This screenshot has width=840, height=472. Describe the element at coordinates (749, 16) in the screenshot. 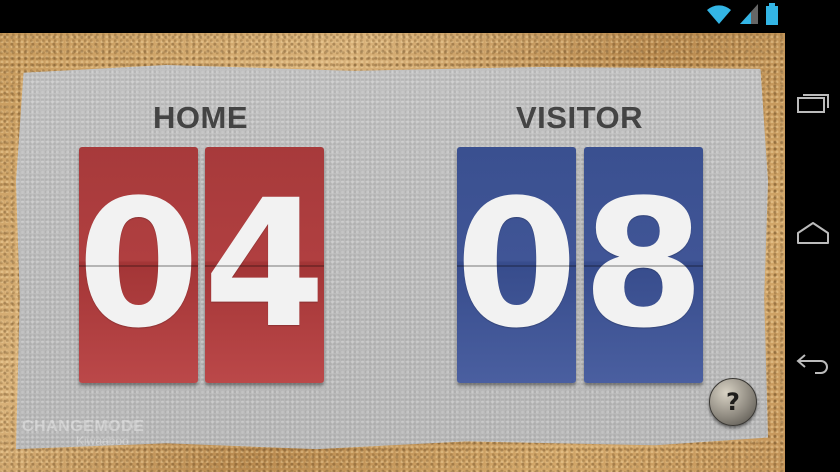

I see `signal-icon` at that location.